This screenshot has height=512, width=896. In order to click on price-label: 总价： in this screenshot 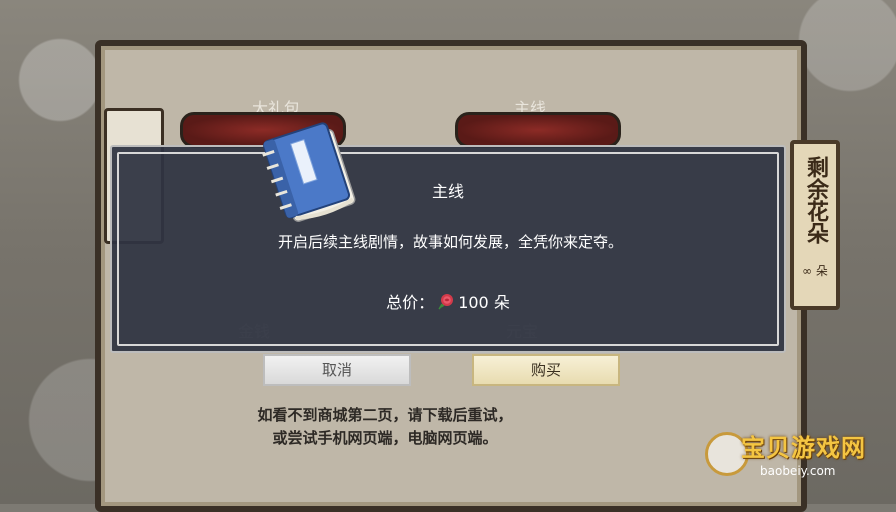, I will do `click(410, 302)`.